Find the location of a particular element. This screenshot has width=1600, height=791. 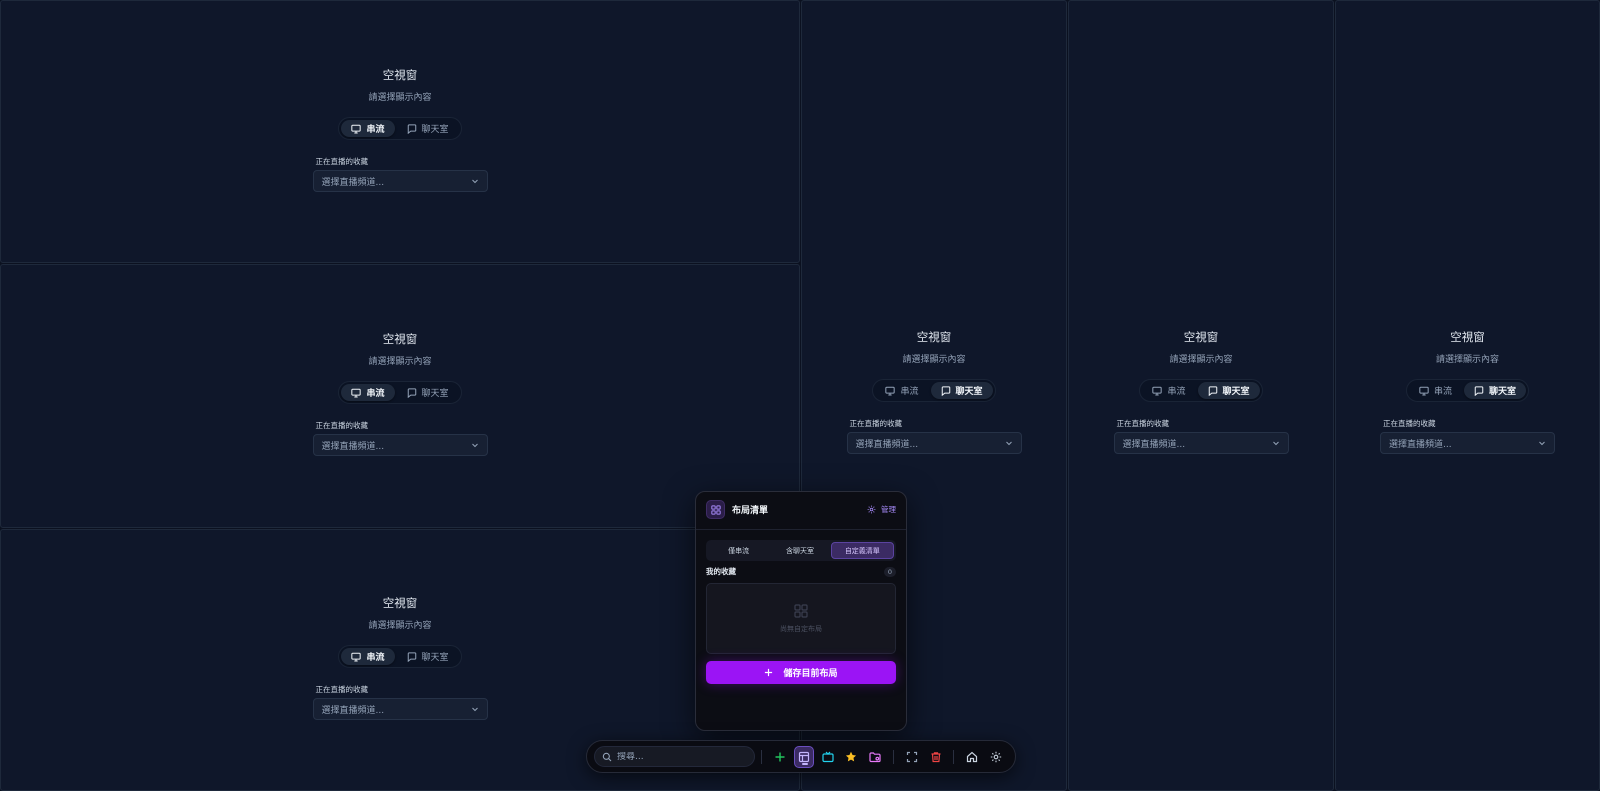

plus-icon is located at coordinates (780, 756).